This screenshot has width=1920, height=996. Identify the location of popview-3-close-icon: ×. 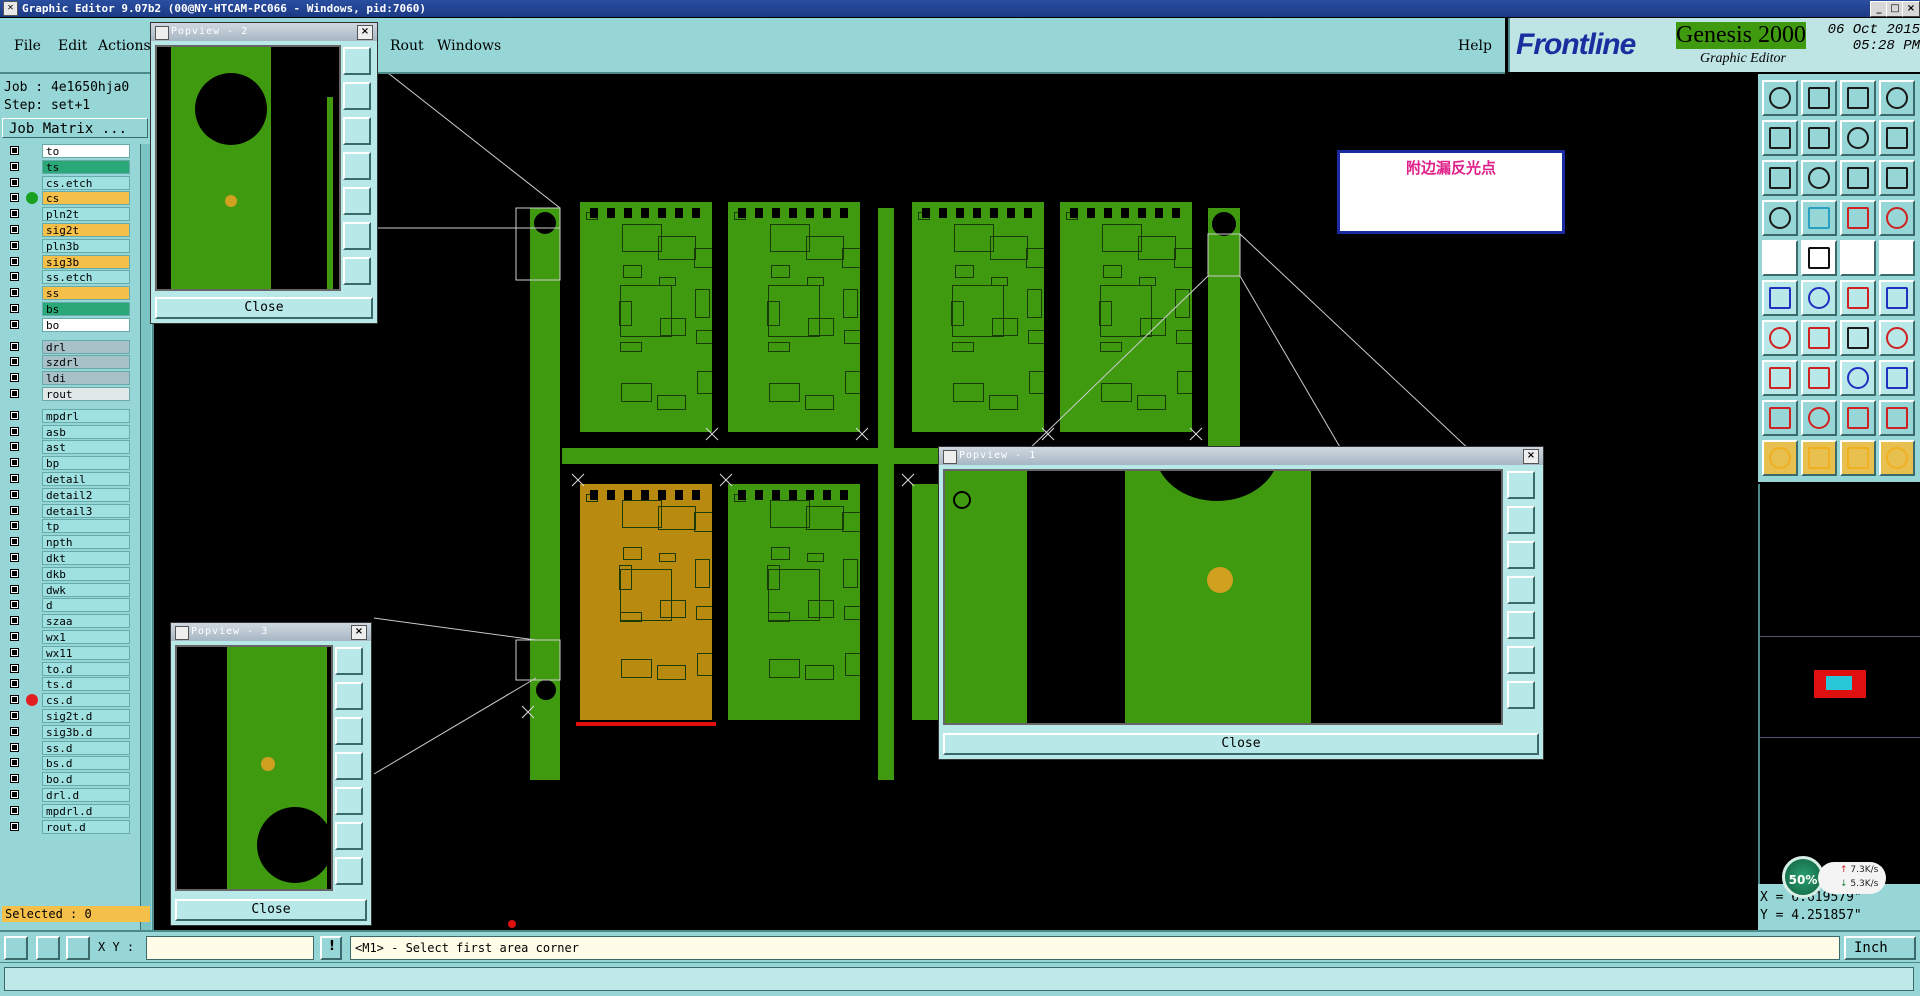
(359, 632).